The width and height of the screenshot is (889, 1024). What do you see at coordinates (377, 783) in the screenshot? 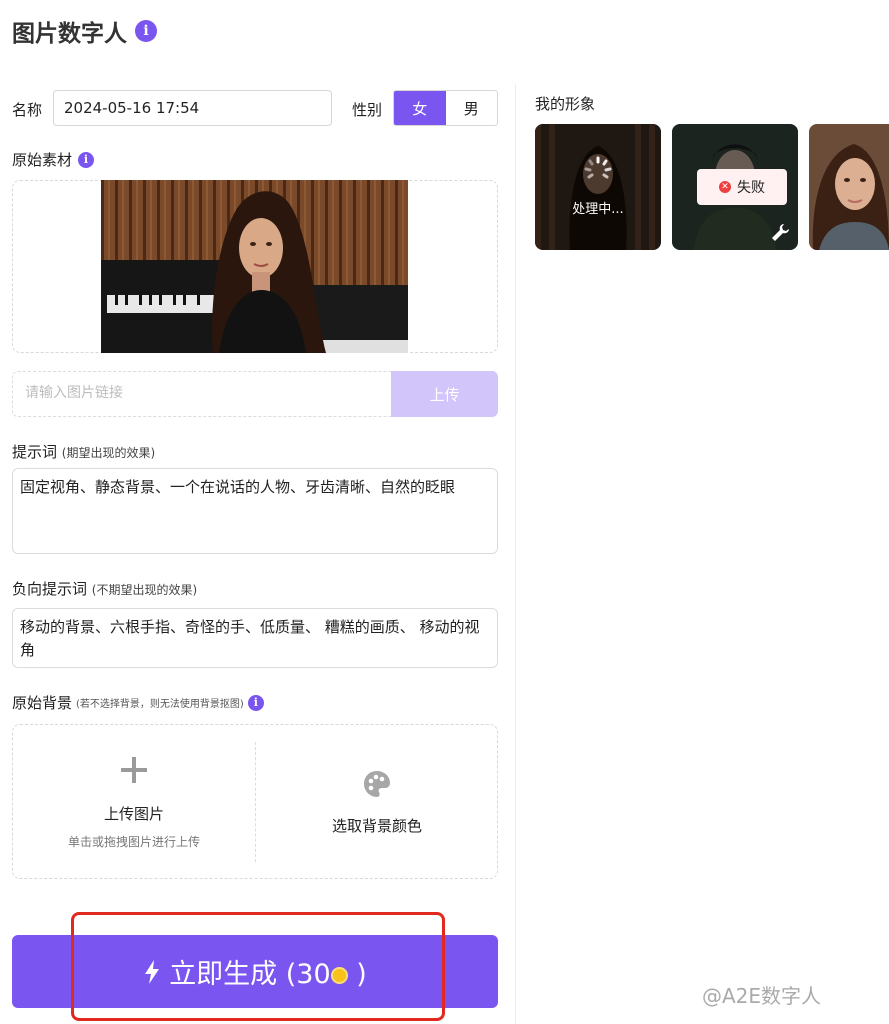
I see `palette-icon` at bounding box center [377, 783].